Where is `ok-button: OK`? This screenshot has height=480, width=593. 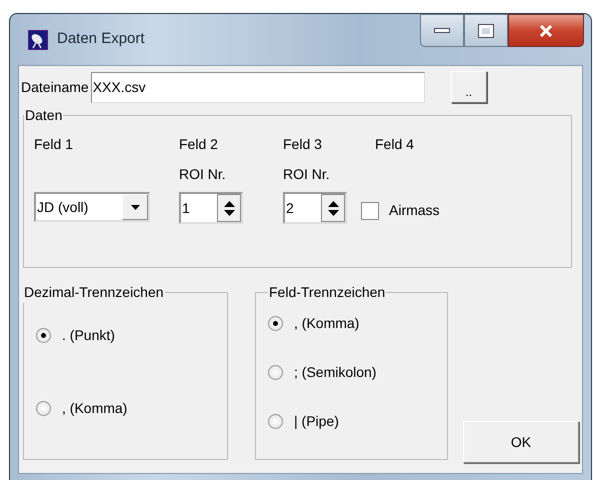
ok-button: OK is located at coordinates (521, 442).